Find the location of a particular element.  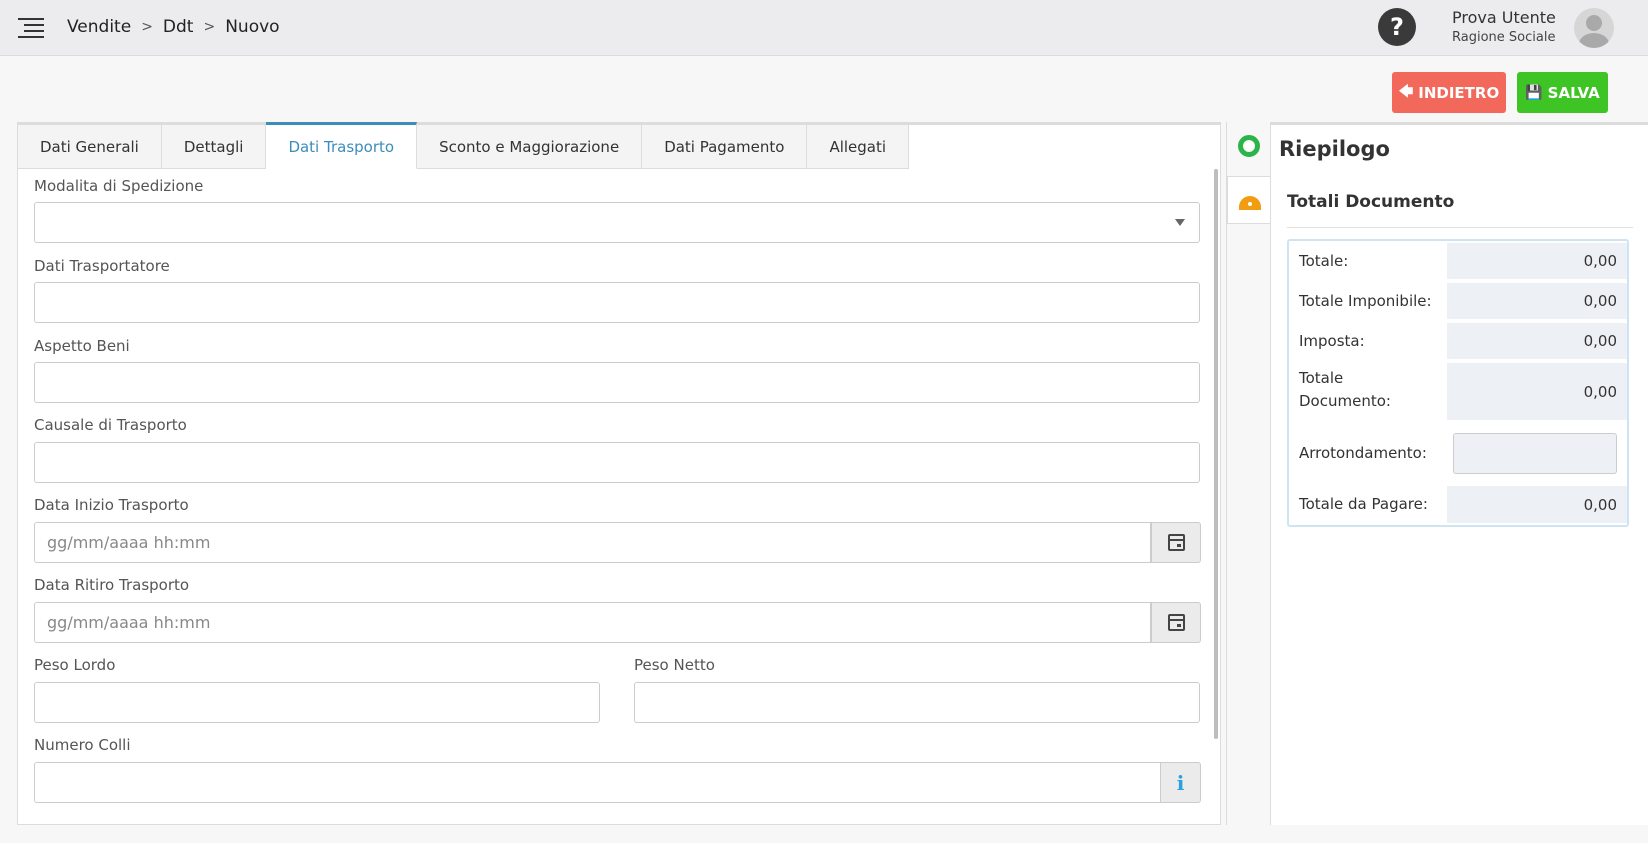

modalita-spedizione-select is located at coordinates (617, 222).